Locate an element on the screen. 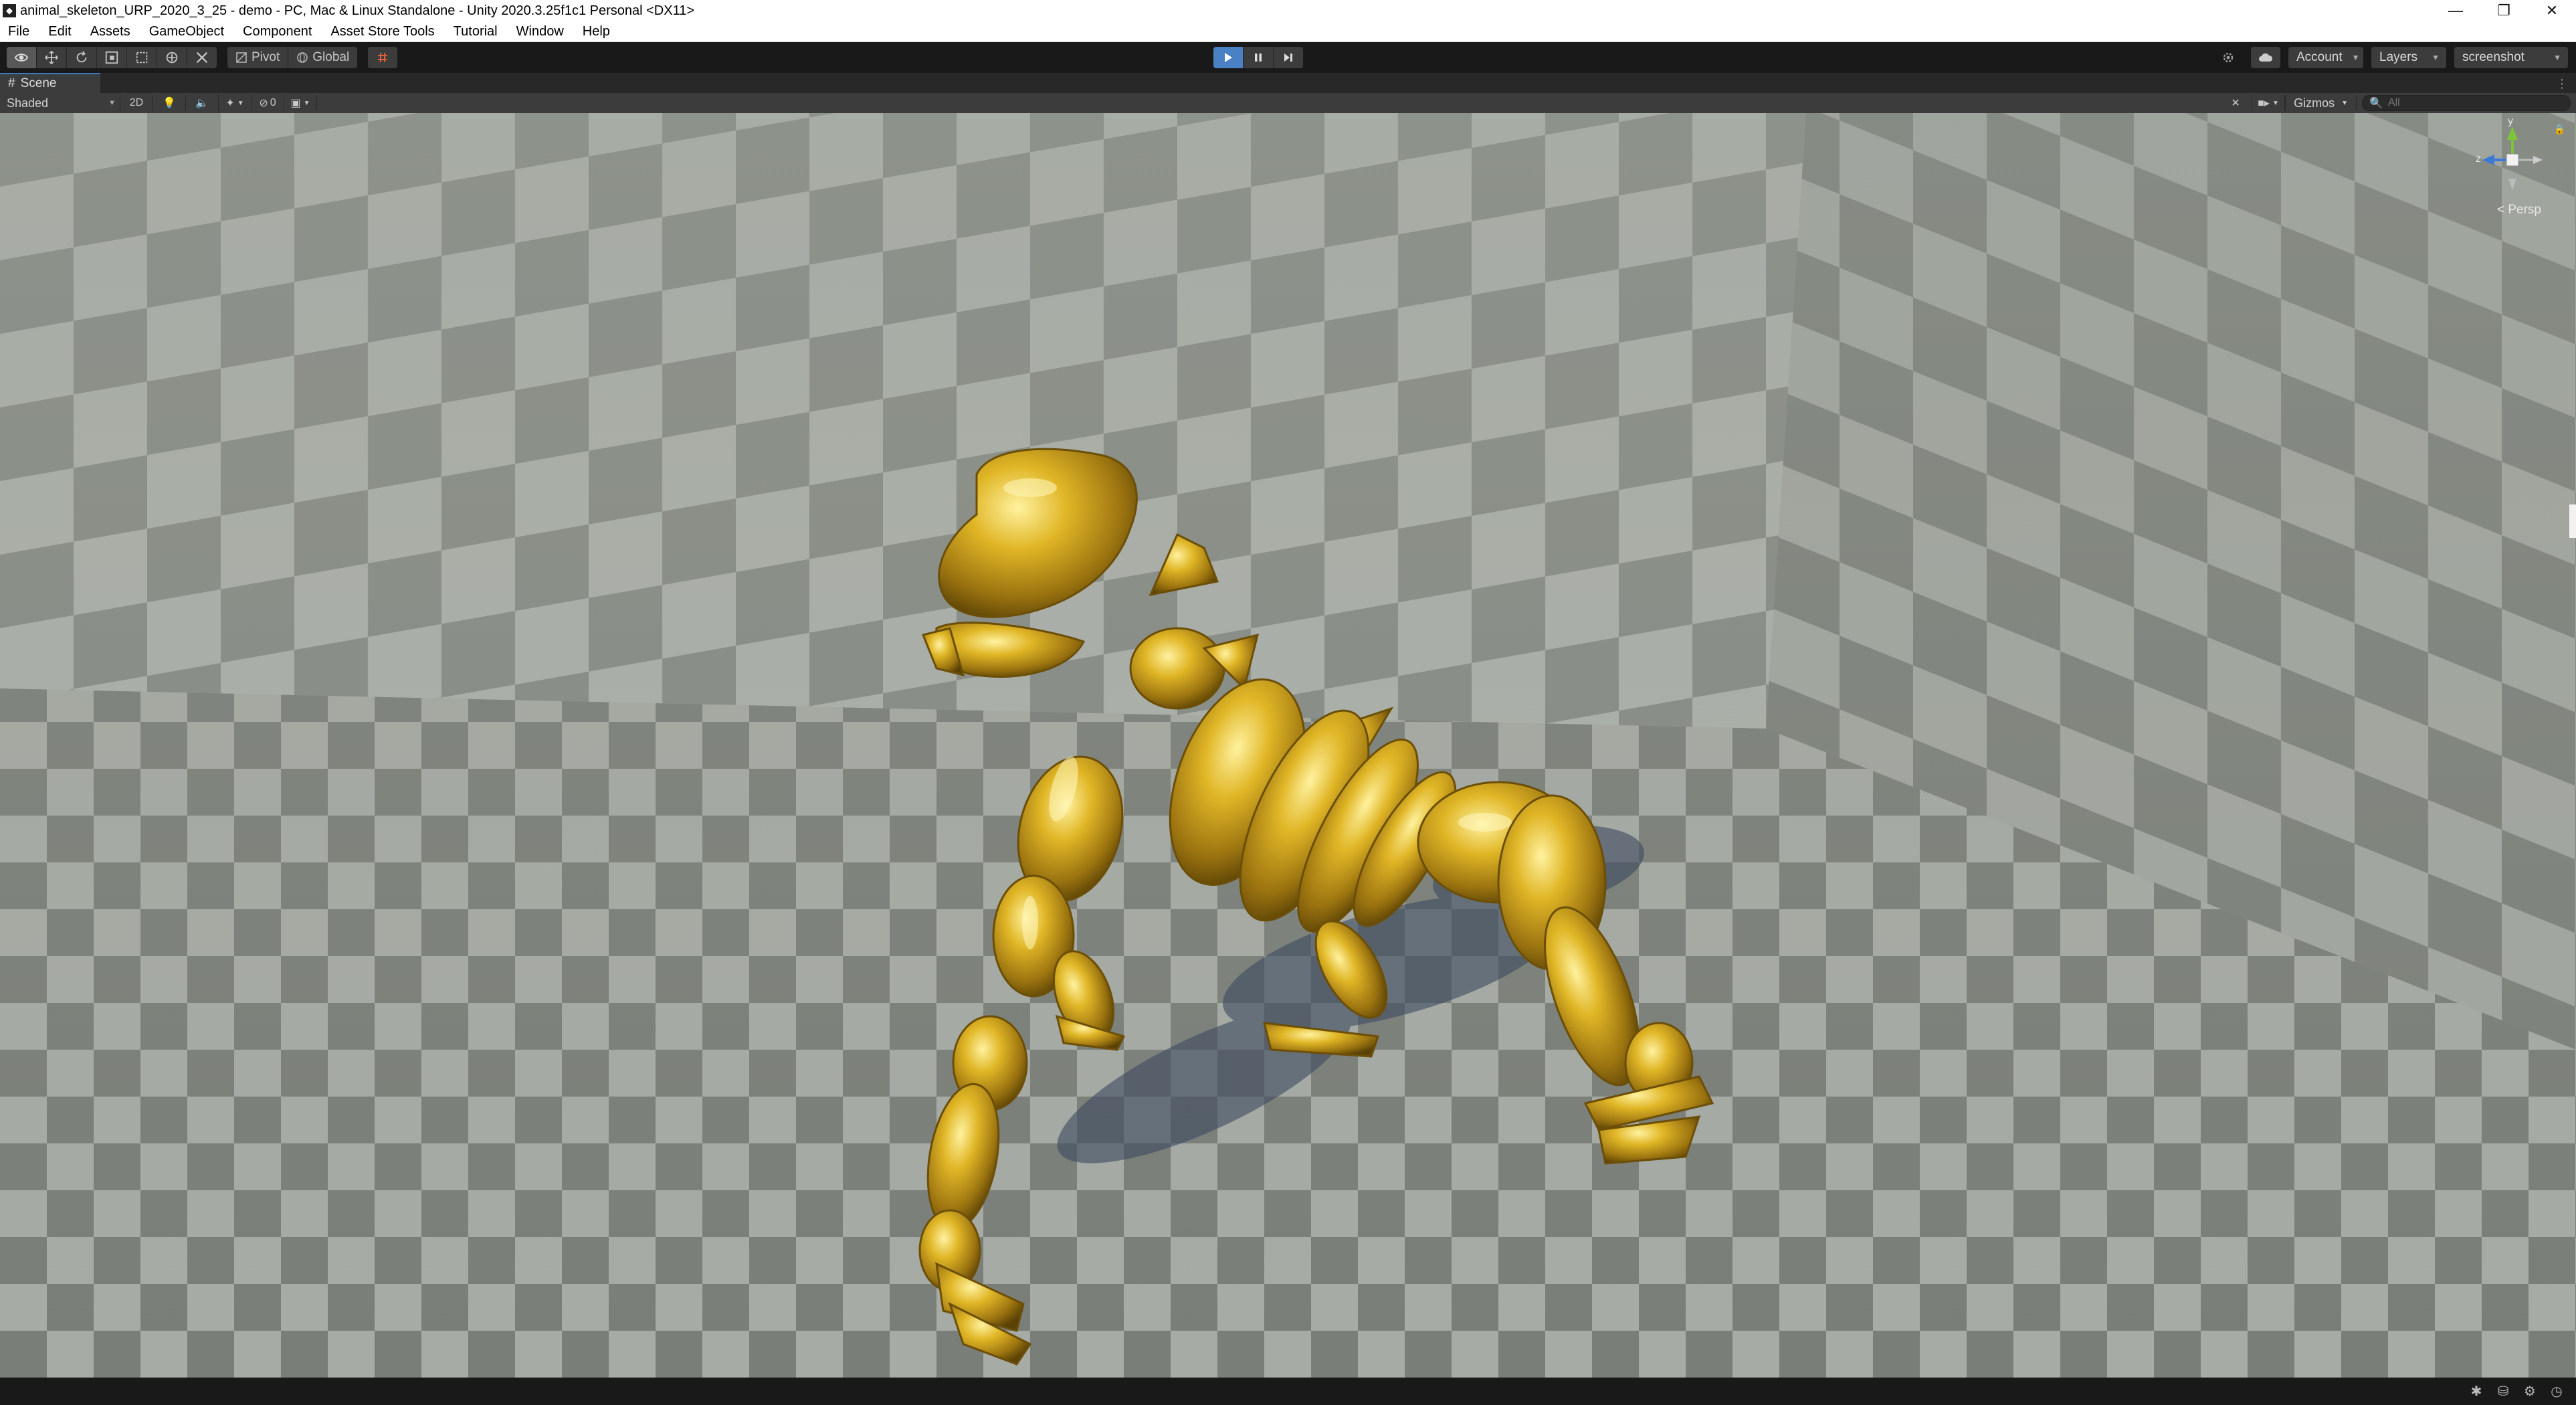 The height and width of the screenshot is (1405, 2576). menu-file: File is located at coordinates (19, 31).